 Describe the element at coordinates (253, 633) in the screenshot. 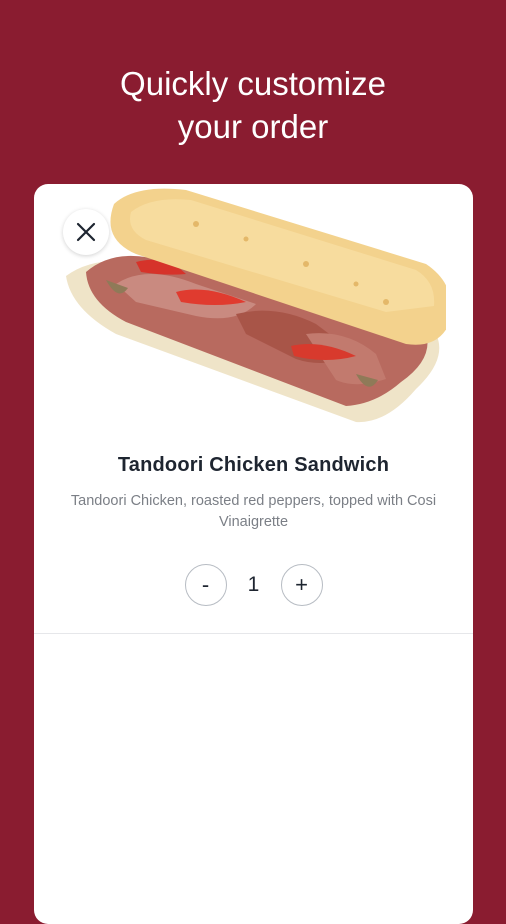

I see `divider` at that location.